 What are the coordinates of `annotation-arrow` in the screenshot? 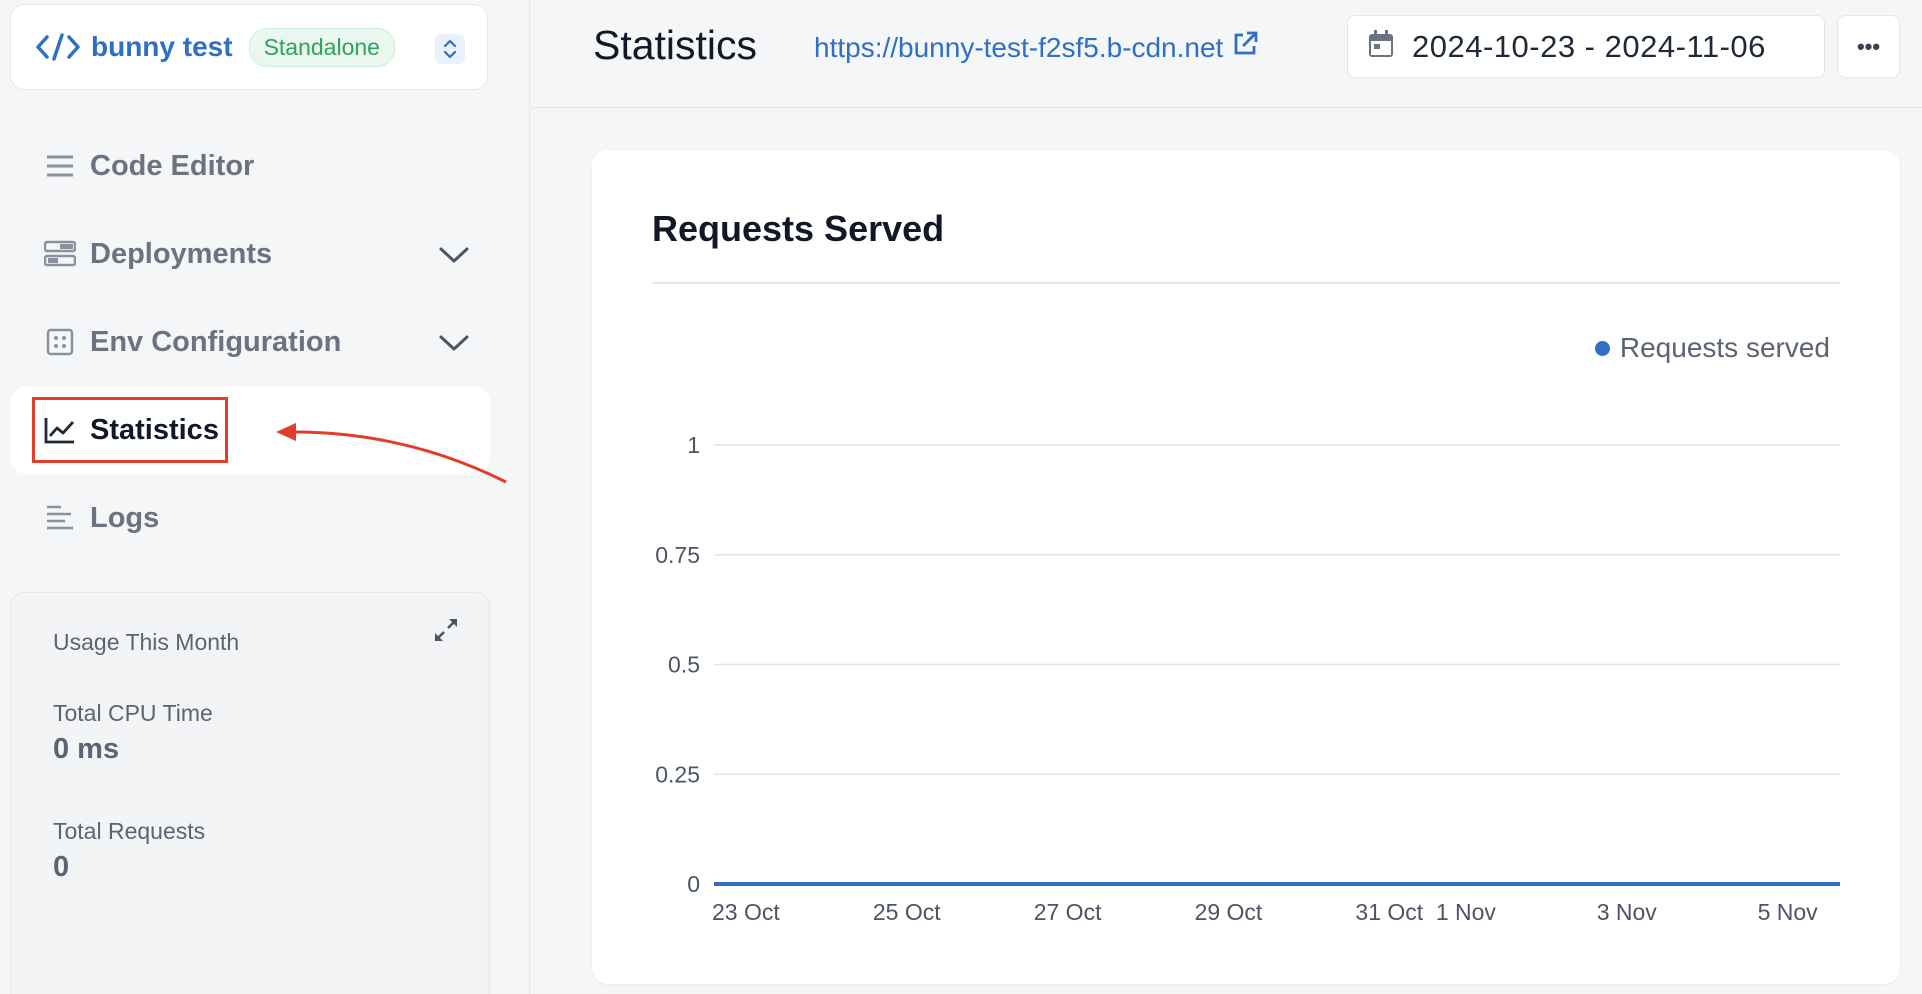 It's located at (391, 453).